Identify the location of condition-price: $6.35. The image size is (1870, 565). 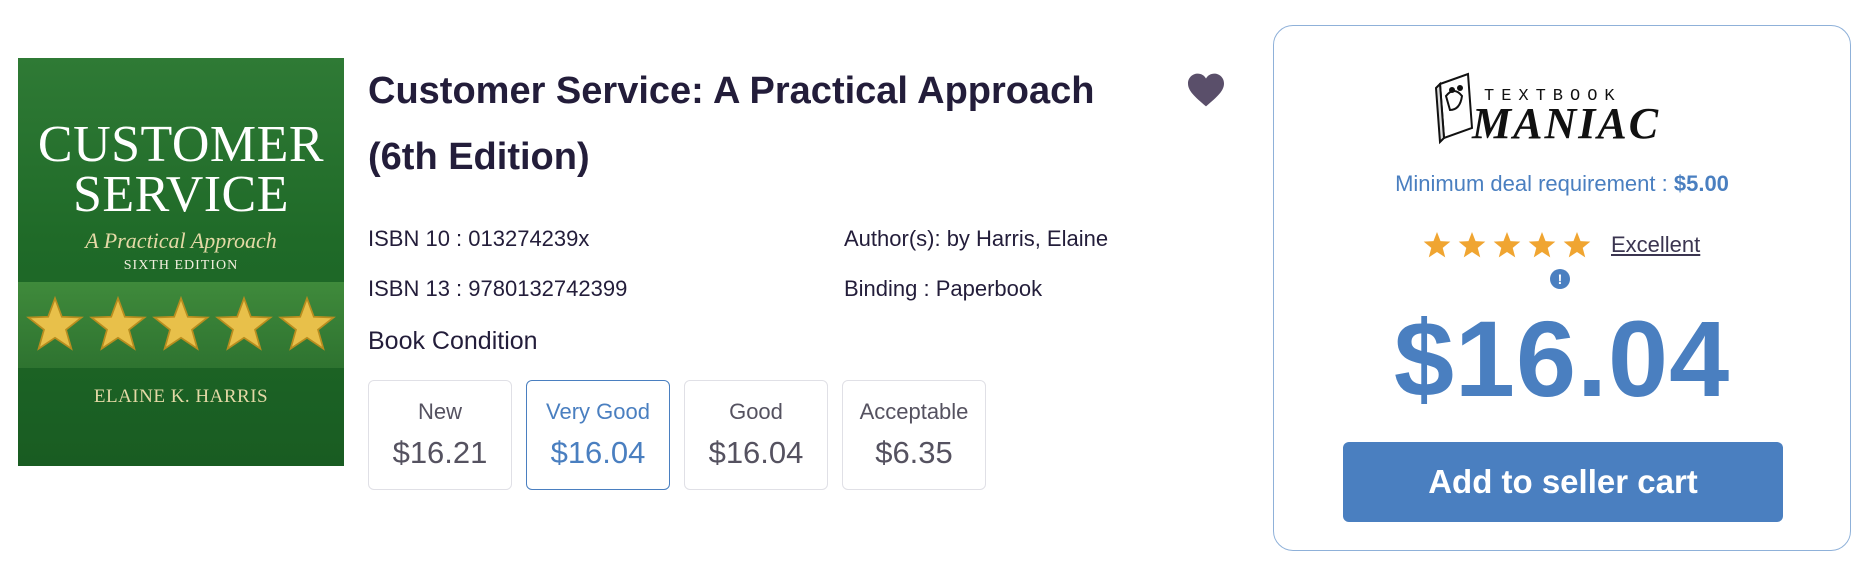
(914, 452).